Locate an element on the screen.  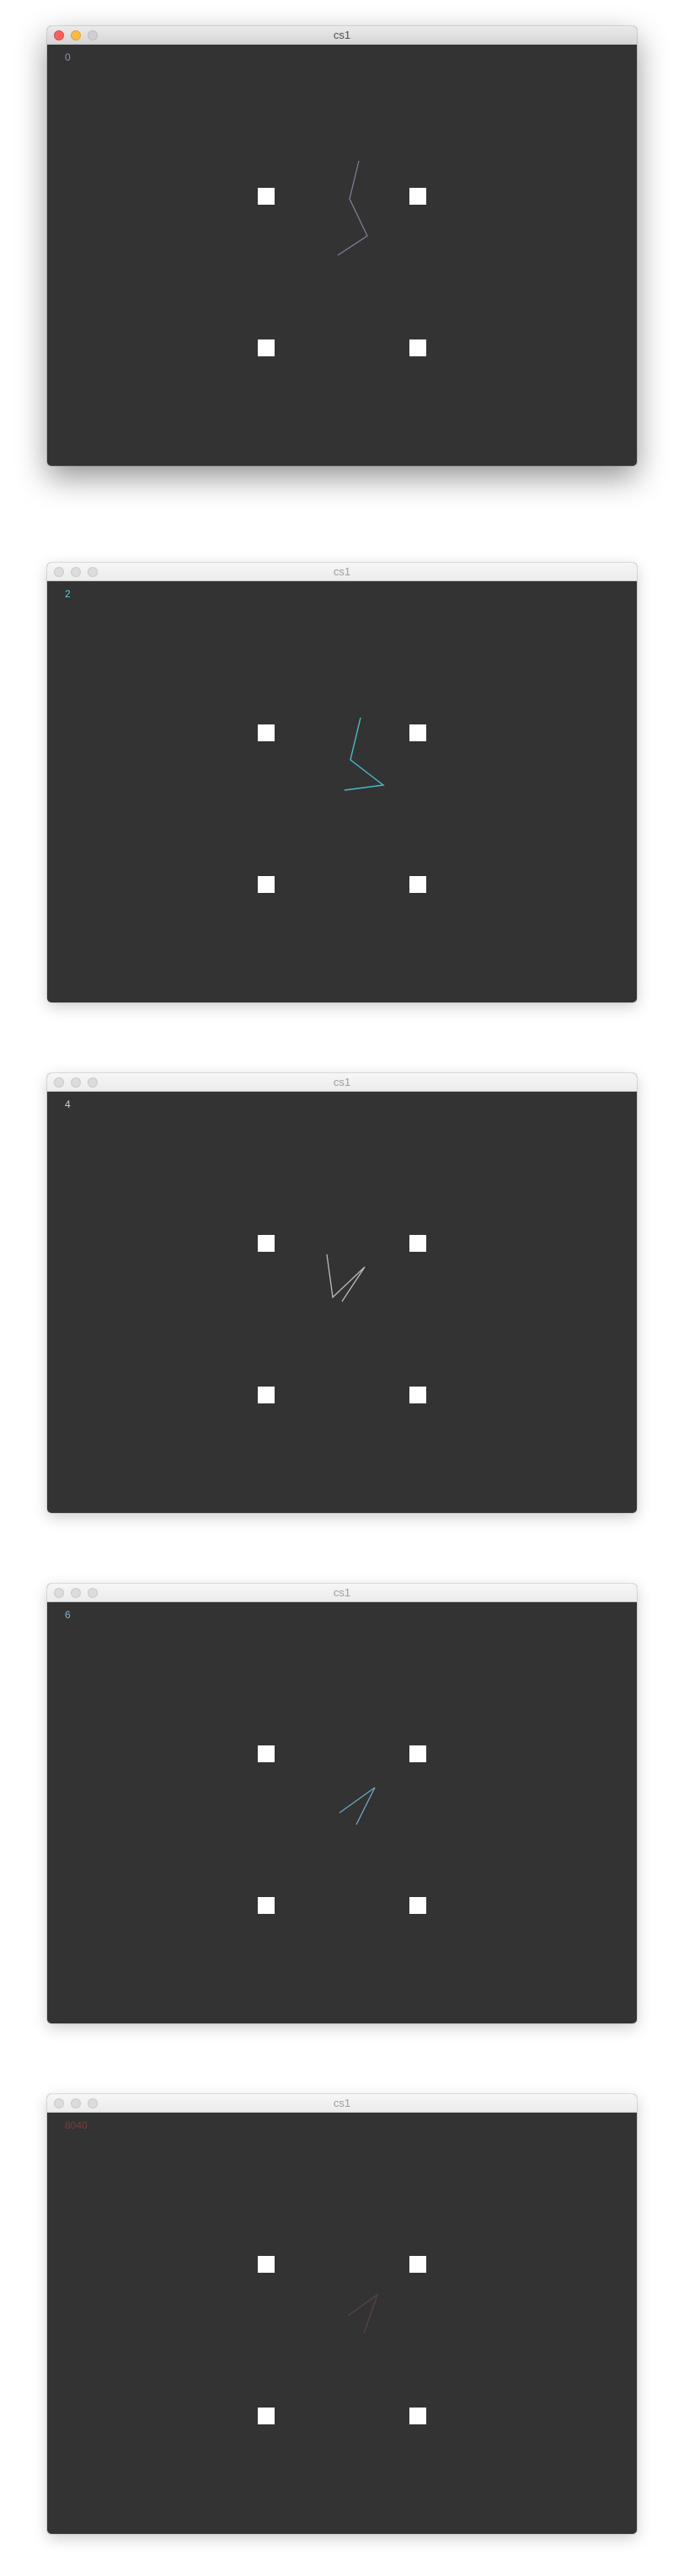
drawing-canvas: 2 is located at coordinates (342, 791).